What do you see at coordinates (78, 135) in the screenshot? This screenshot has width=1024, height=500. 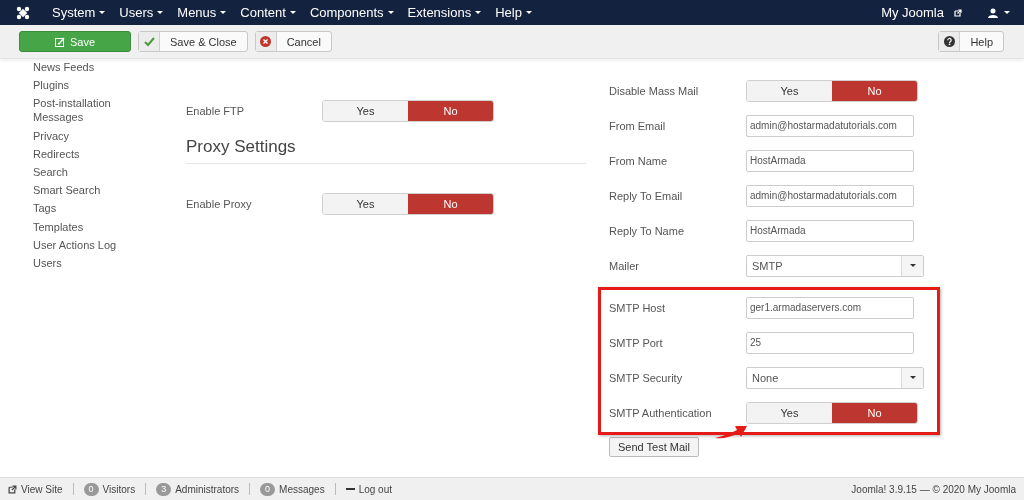 I see `sidebar-link: Privacy` at bounding box center [78, 135].